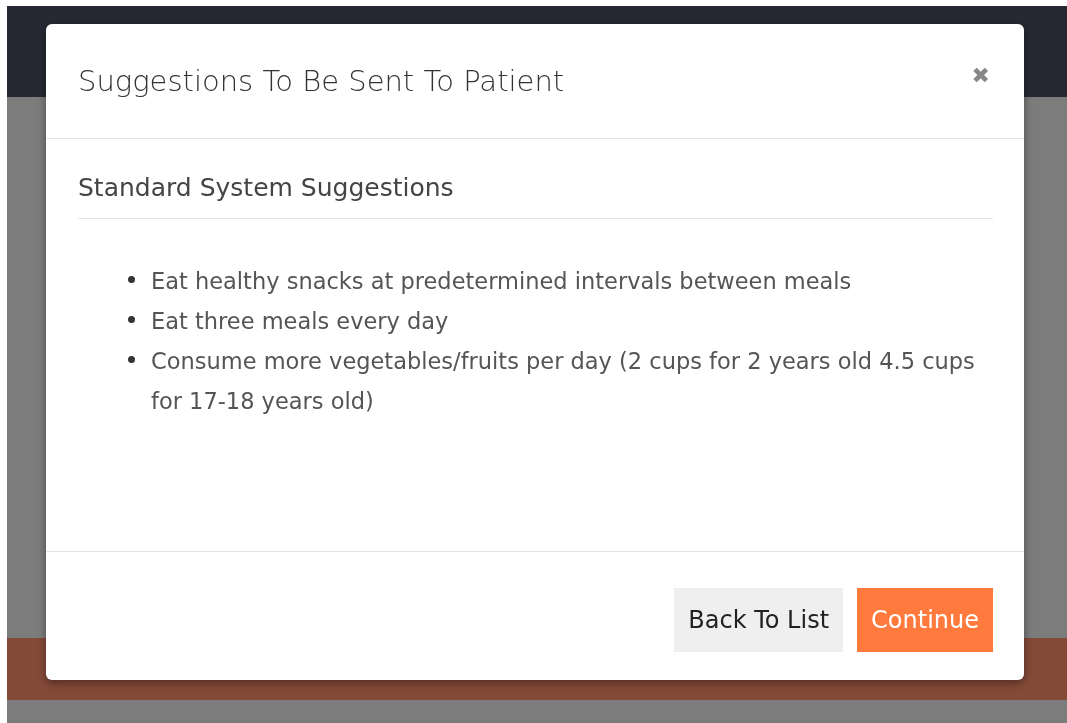 Image resolution: width=1067 pixels, height=723 pixels. I want to click on modal-title: Suggestions To Be Sent To Patient, so click(321, 81).